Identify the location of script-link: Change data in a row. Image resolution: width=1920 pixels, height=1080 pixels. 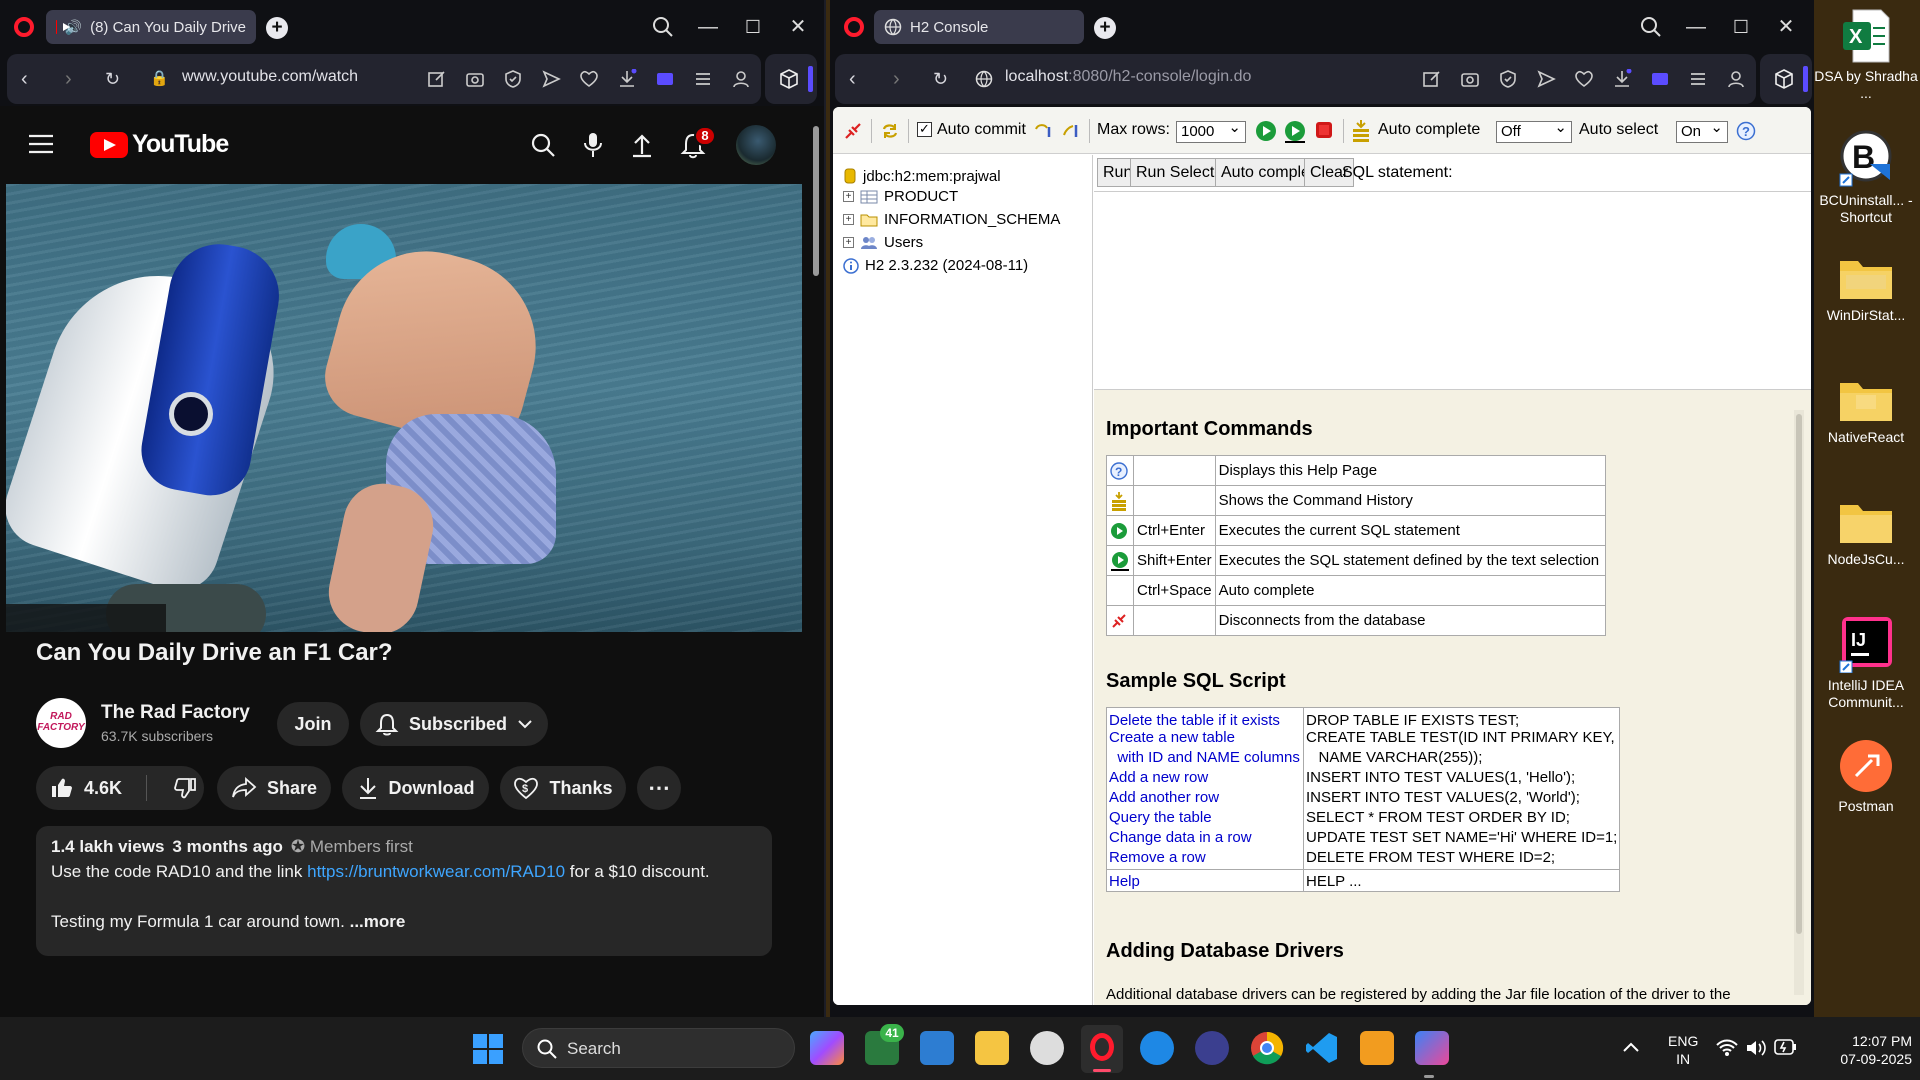
(1205, 839).